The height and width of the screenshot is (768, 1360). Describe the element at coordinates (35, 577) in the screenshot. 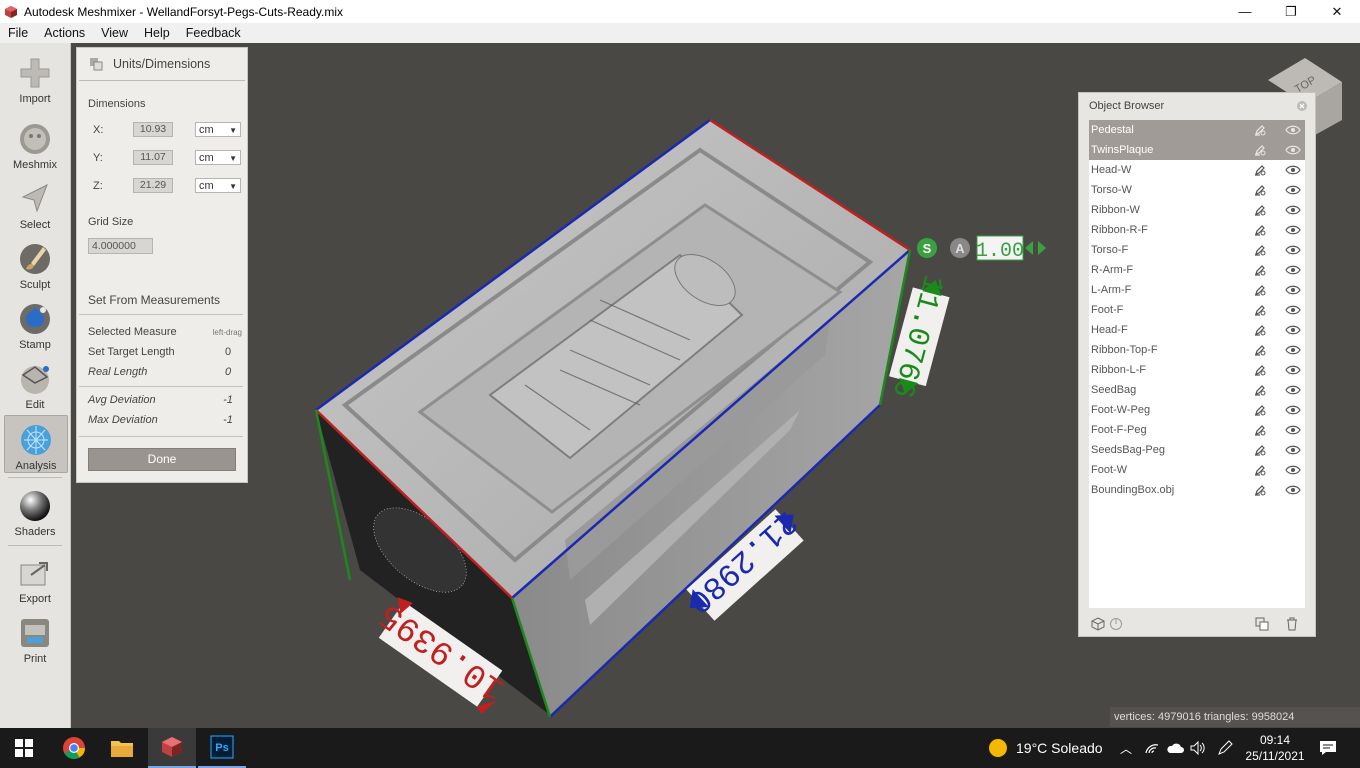

I see `tool-export: Export` at that location.